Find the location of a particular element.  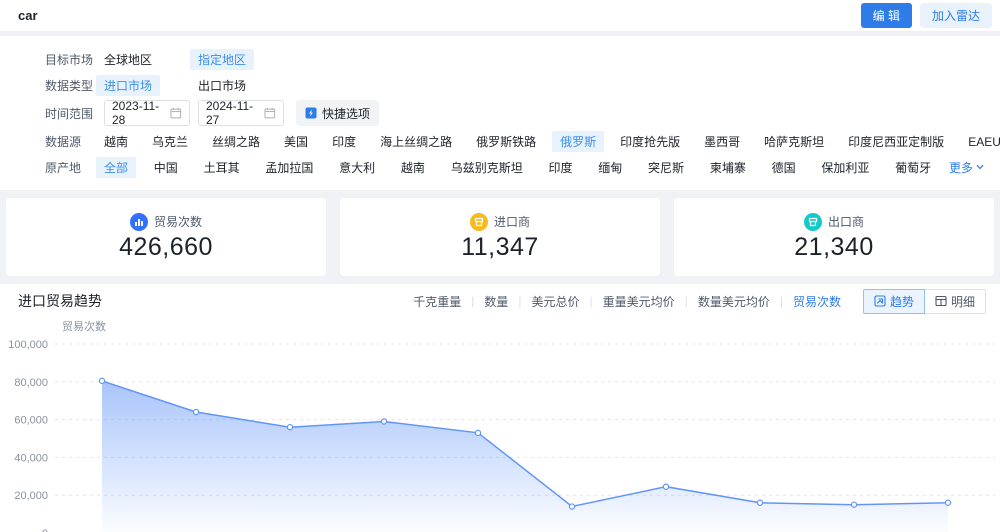

filter-option: 柬埔寨 is located at coordinates (728, 167).